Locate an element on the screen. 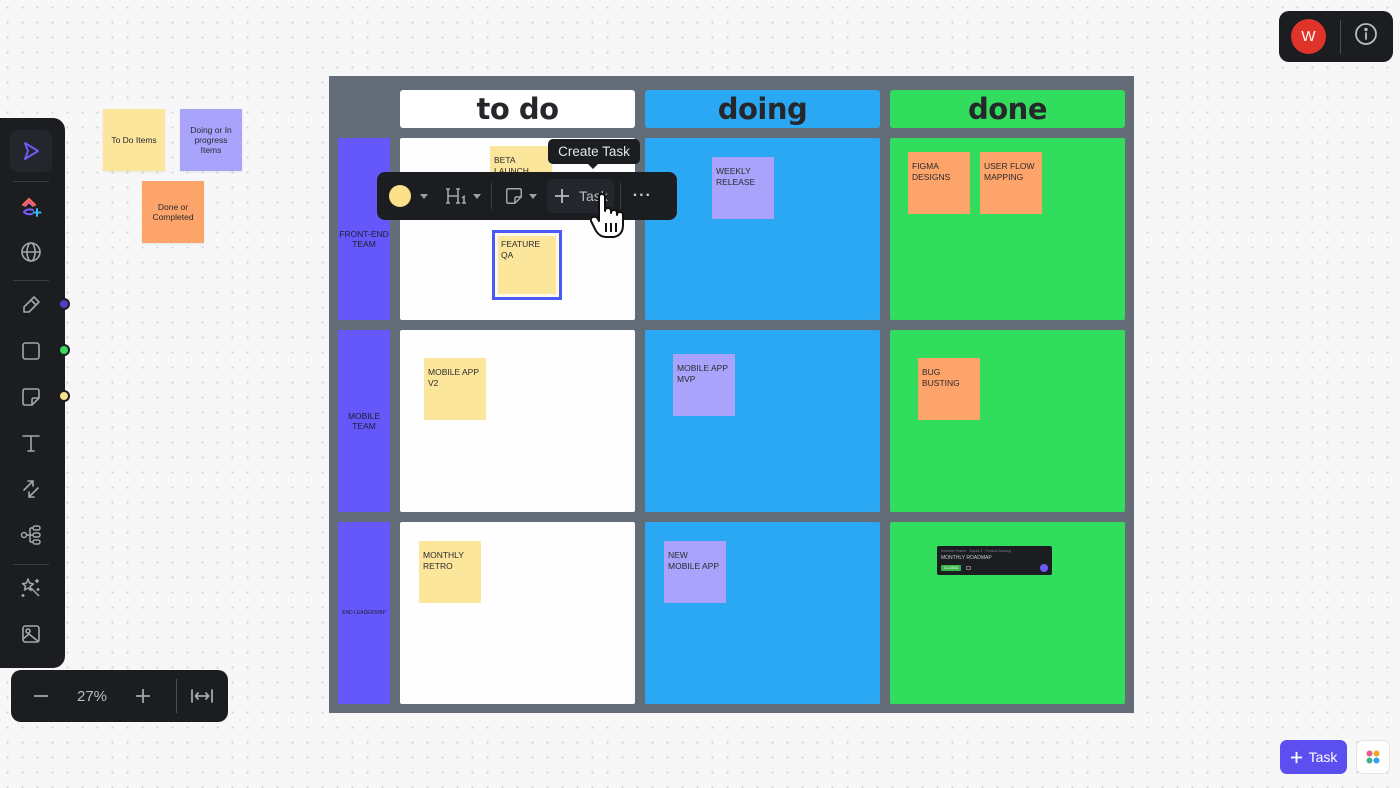  shape-tool is located at coordinates (31, 351).